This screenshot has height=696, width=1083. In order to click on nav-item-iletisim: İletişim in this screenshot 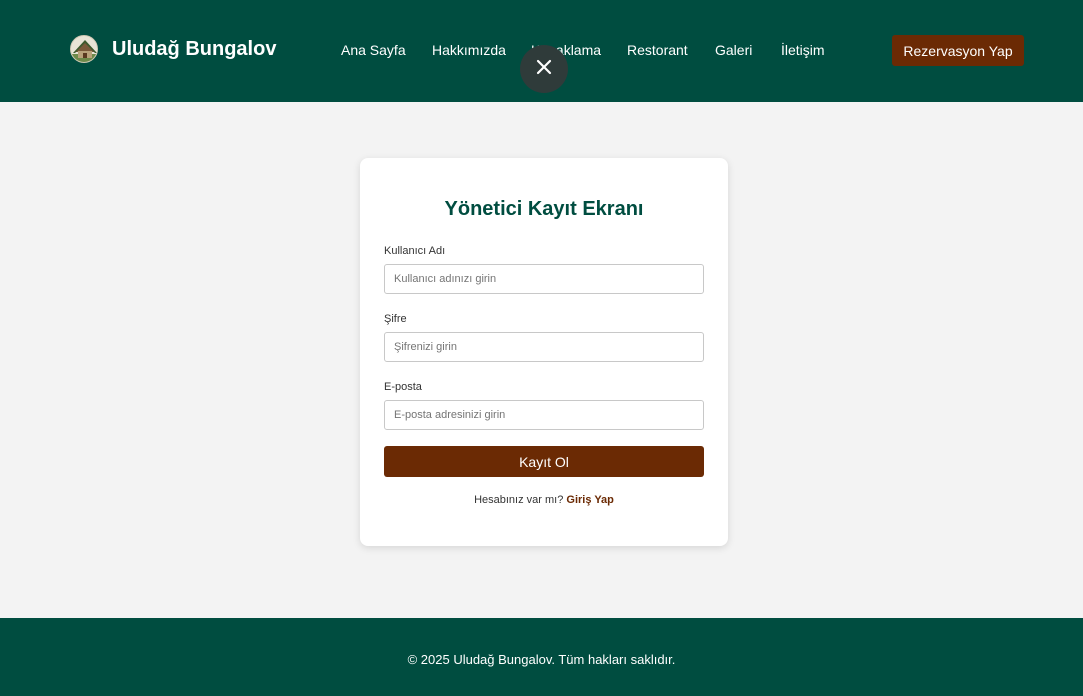, I will do `click(803, 51)`.